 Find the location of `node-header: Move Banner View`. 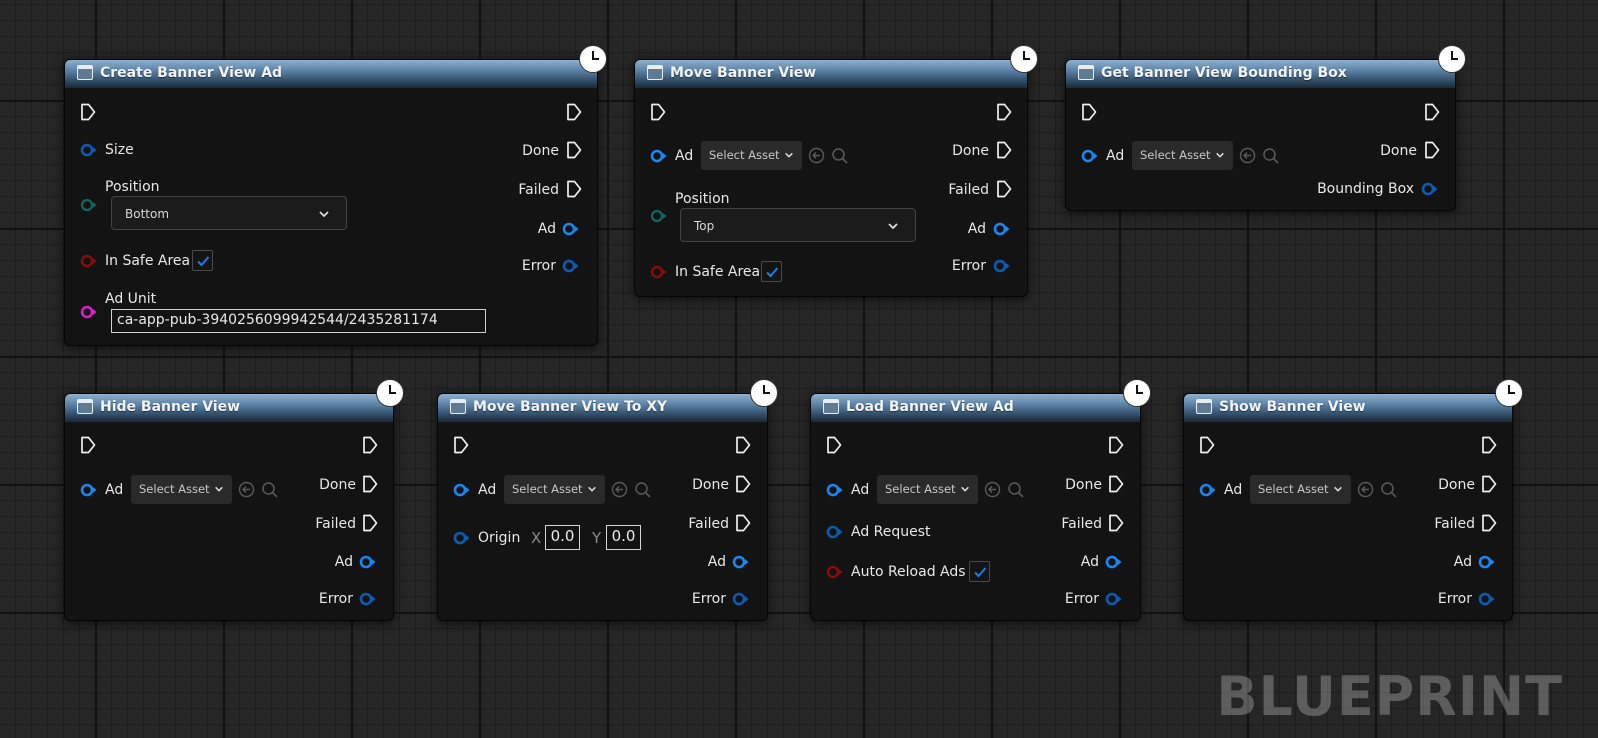

node-header: Move Banner View is located at coordinates (831, 74).